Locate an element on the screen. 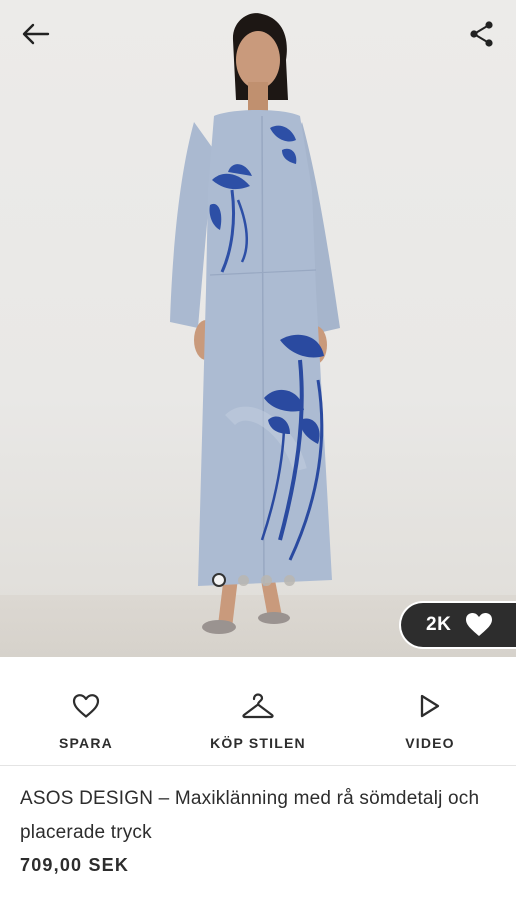  video-button: VIDEO is located at coordinates (430, 711).